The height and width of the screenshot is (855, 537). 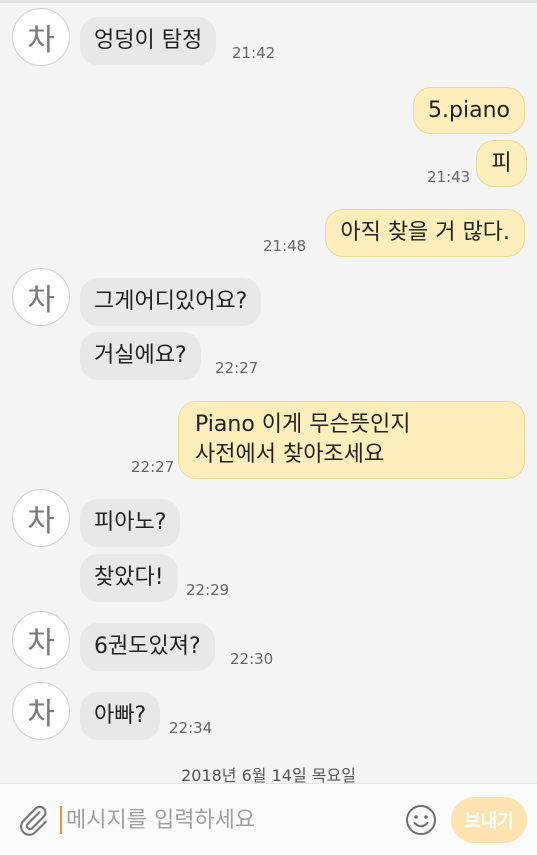 I want to click on outgoing-message: 5.piano, so click(x=469, y=110).